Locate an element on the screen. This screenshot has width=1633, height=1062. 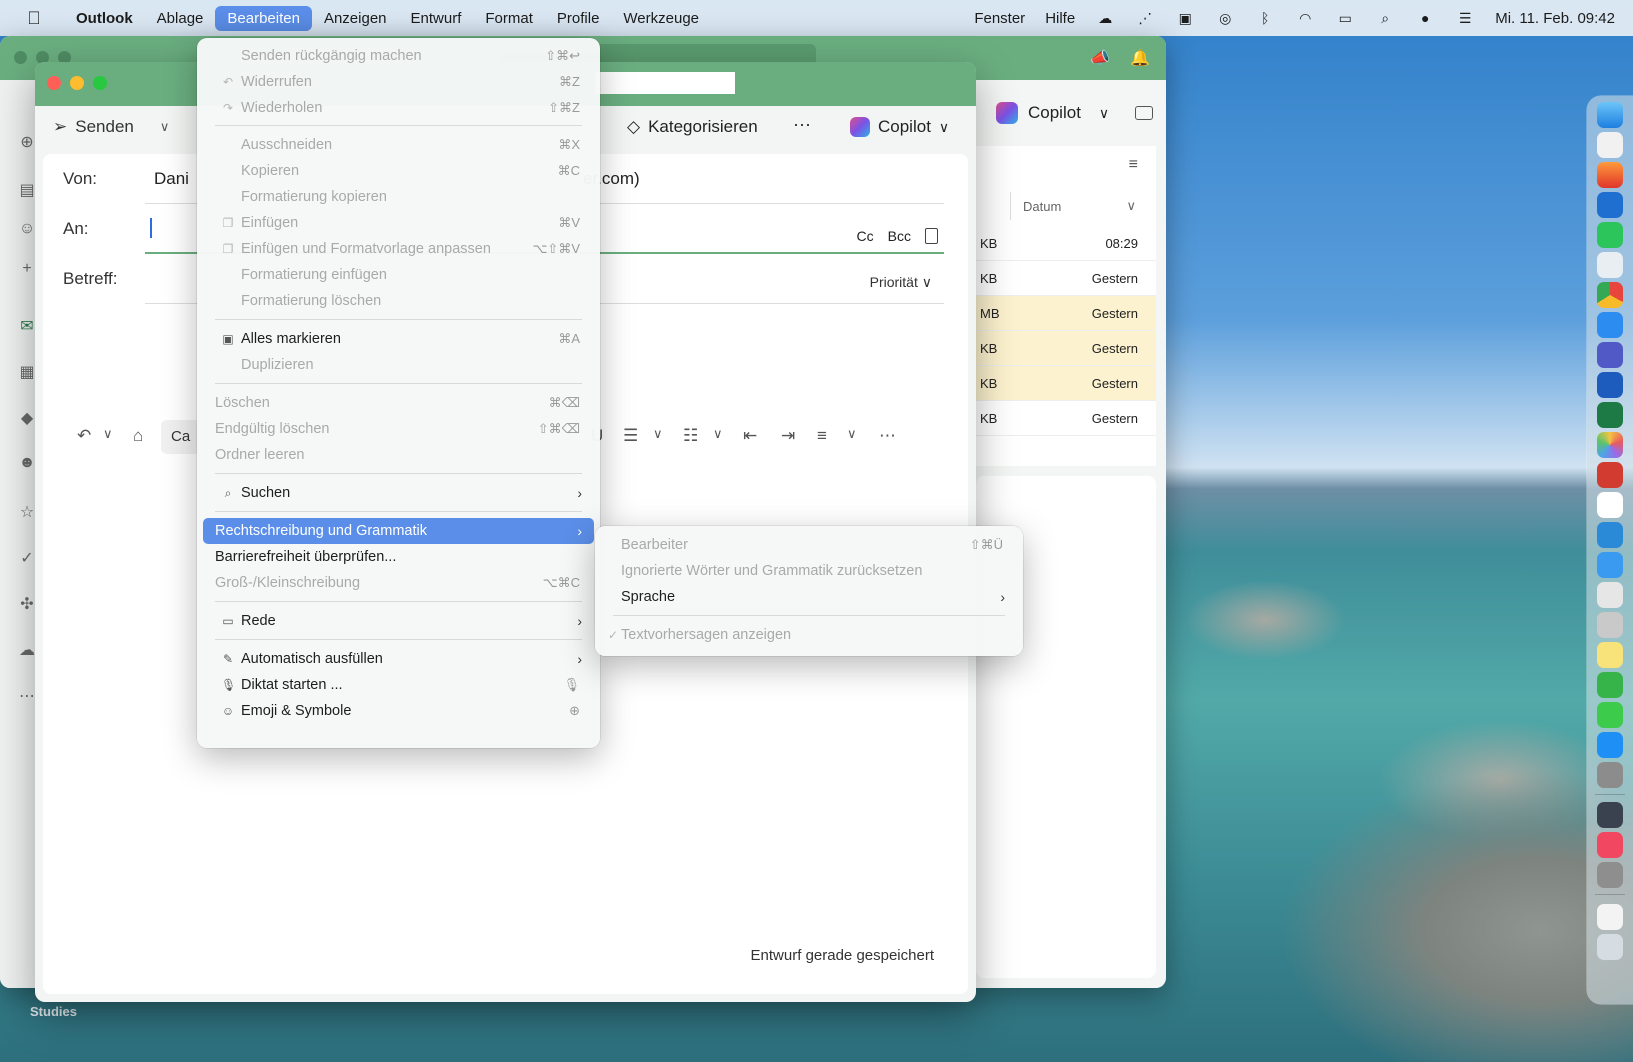
onedrive-icon: ☁ is located at coordinates (27, 650).